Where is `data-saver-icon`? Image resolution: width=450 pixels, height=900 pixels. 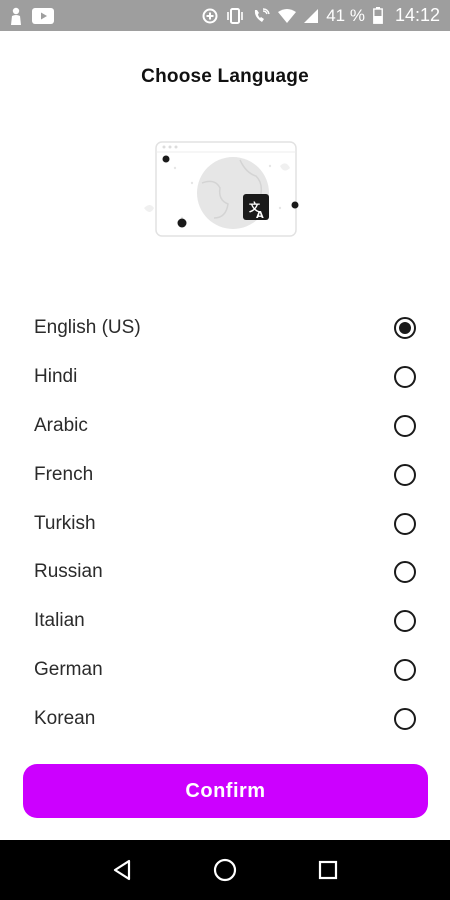 data-saver-icon is located at coordinates (210, 16).